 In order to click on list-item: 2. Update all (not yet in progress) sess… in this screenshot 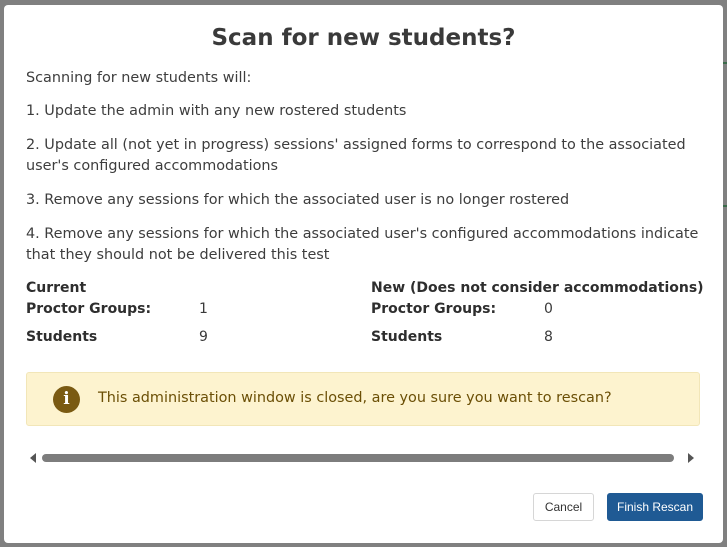, I will do `click(356, 155)`.